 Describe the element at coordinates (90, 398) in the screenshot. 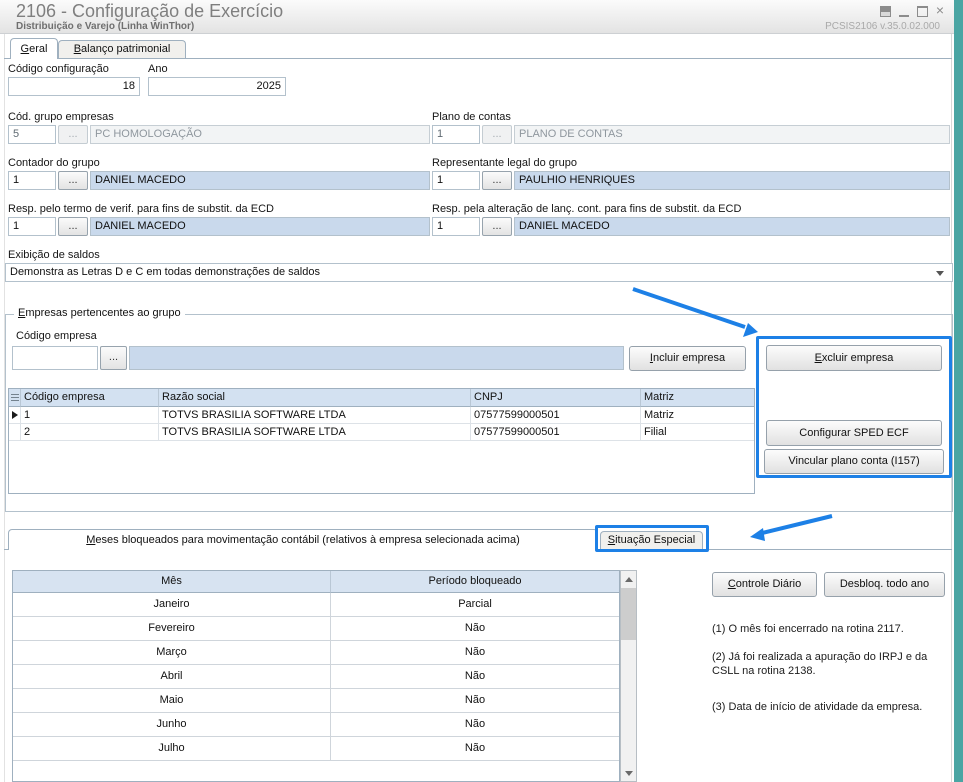

I see `header-codigo-empresa: Código empresa` at that location.